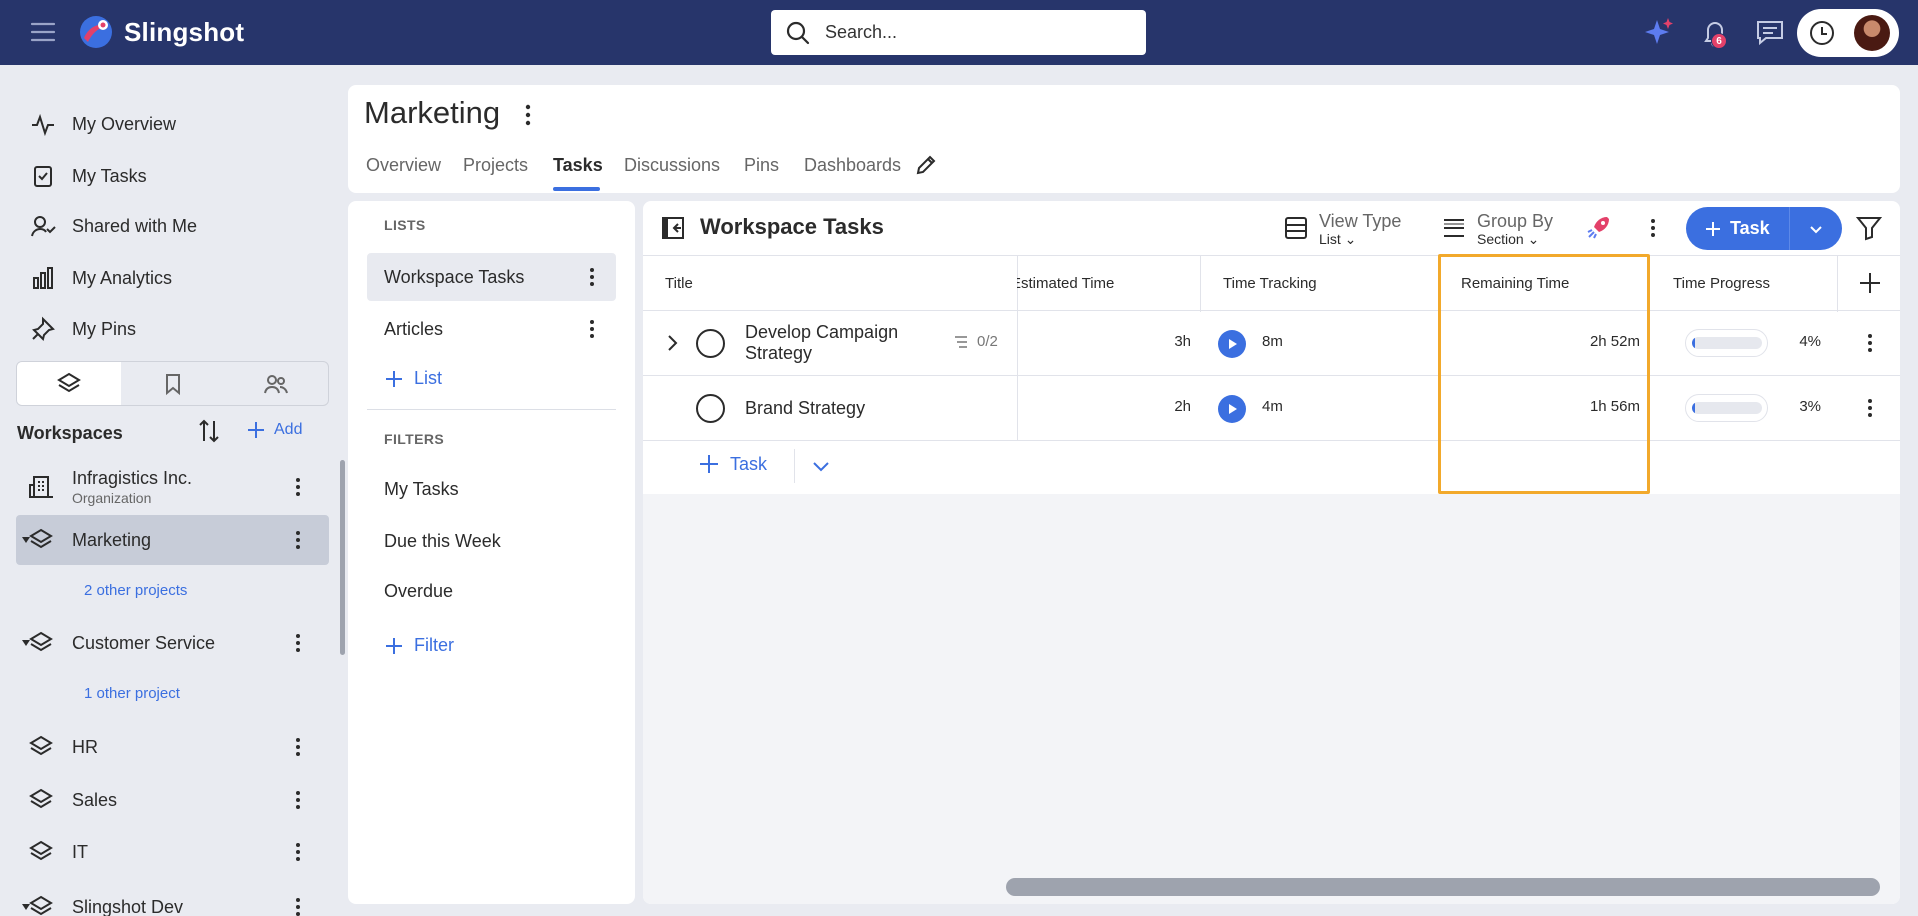 This screenshot has width=1918, height=916. Describe the element at coordinates (1848, 33) in the screenshot. I see `user-pill` at that location.